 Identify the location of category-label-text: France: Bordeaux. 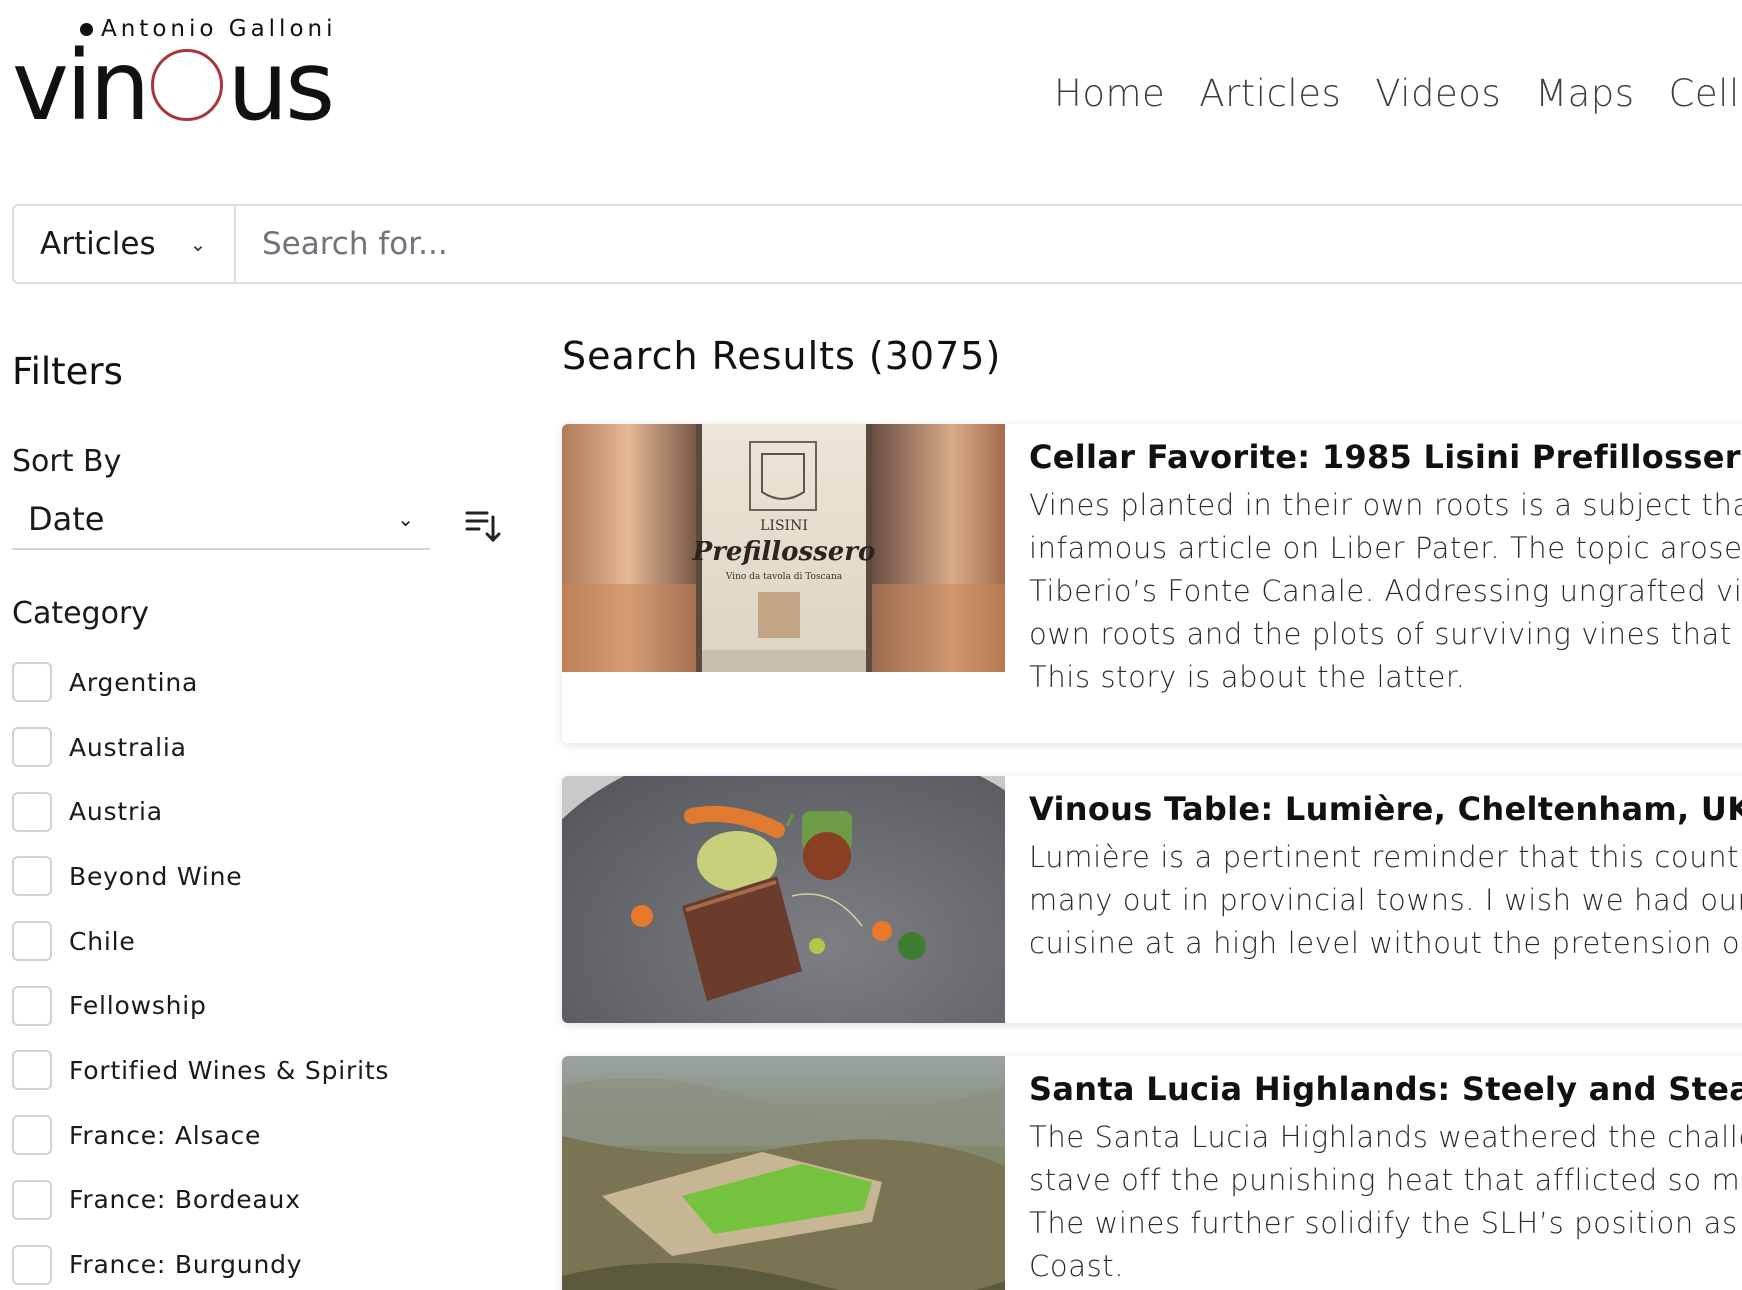
(185, 1200).